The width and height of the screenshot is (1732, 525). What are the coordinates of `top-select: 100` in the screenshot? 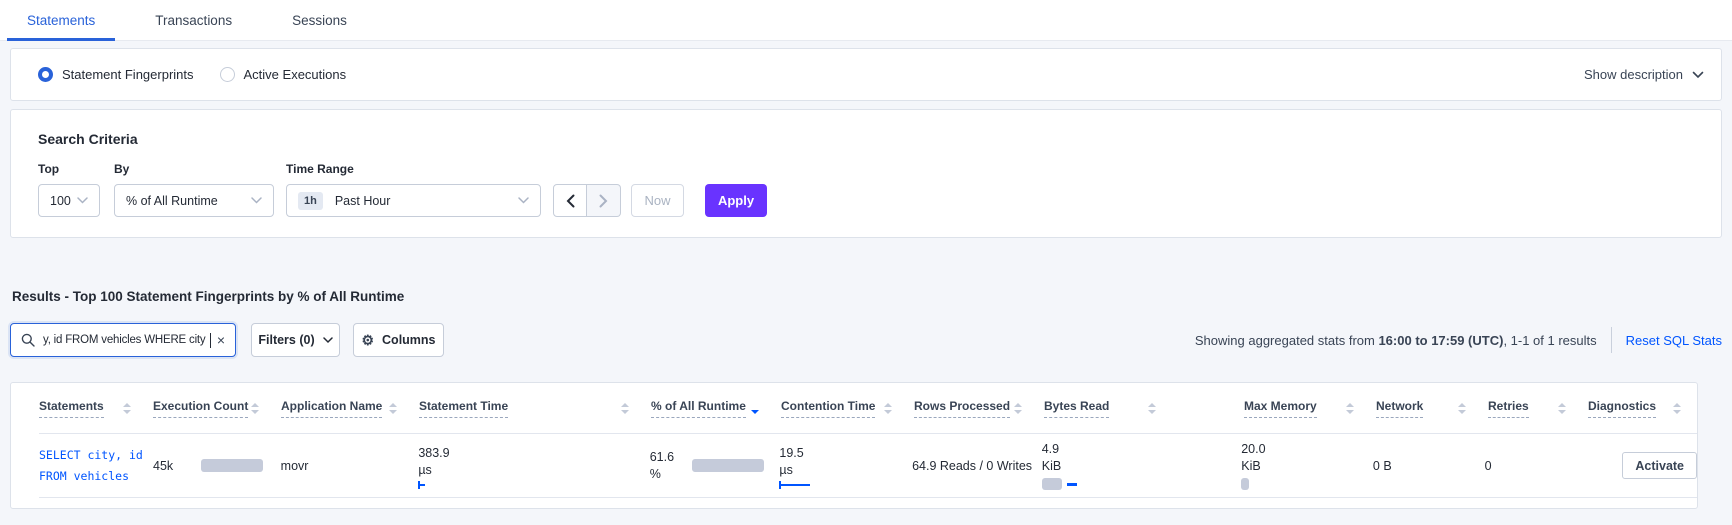 It's located at (69, 200).